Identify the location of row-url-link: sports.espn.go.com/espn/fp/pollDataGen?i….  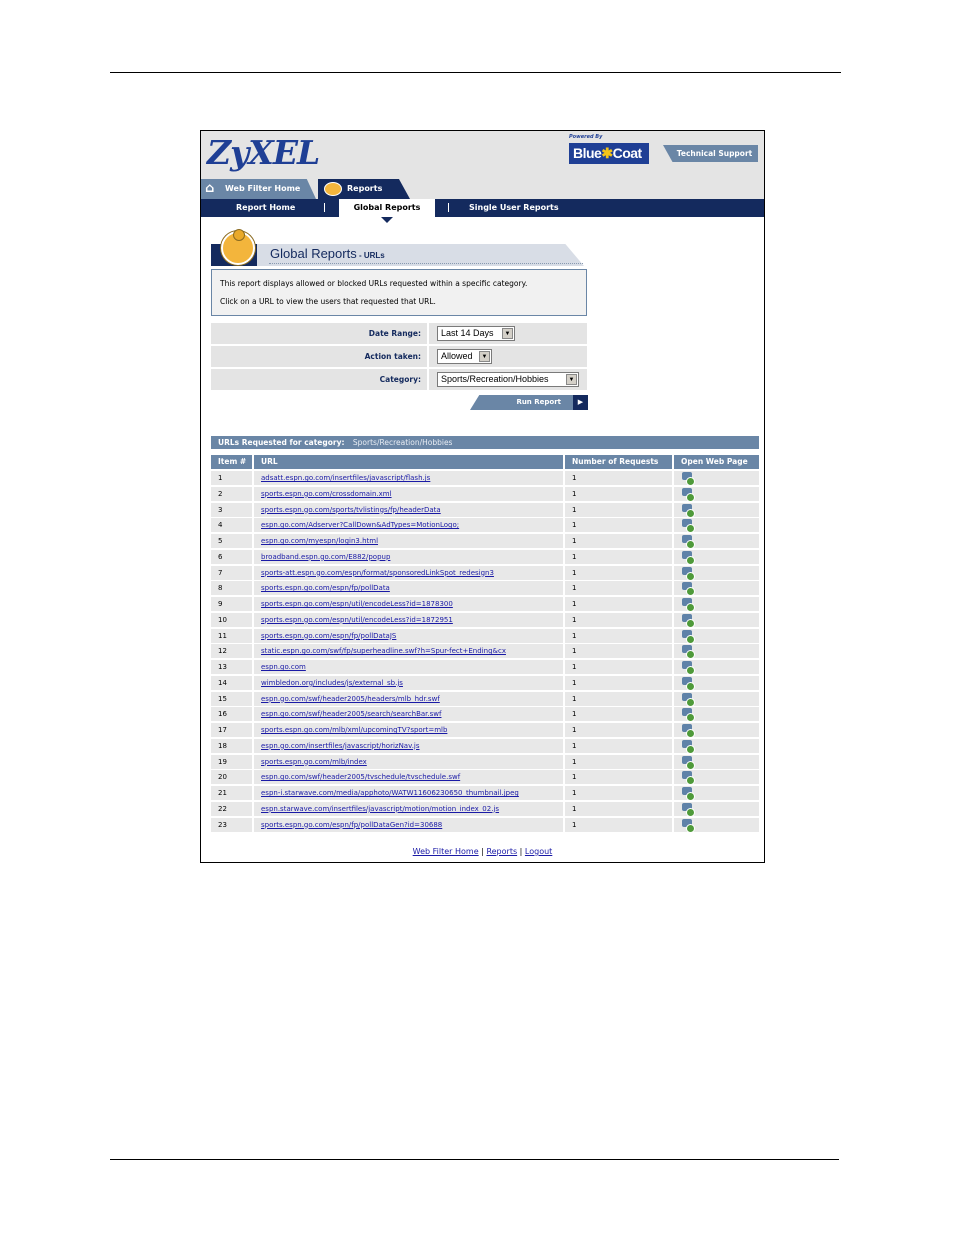
(351, 825).